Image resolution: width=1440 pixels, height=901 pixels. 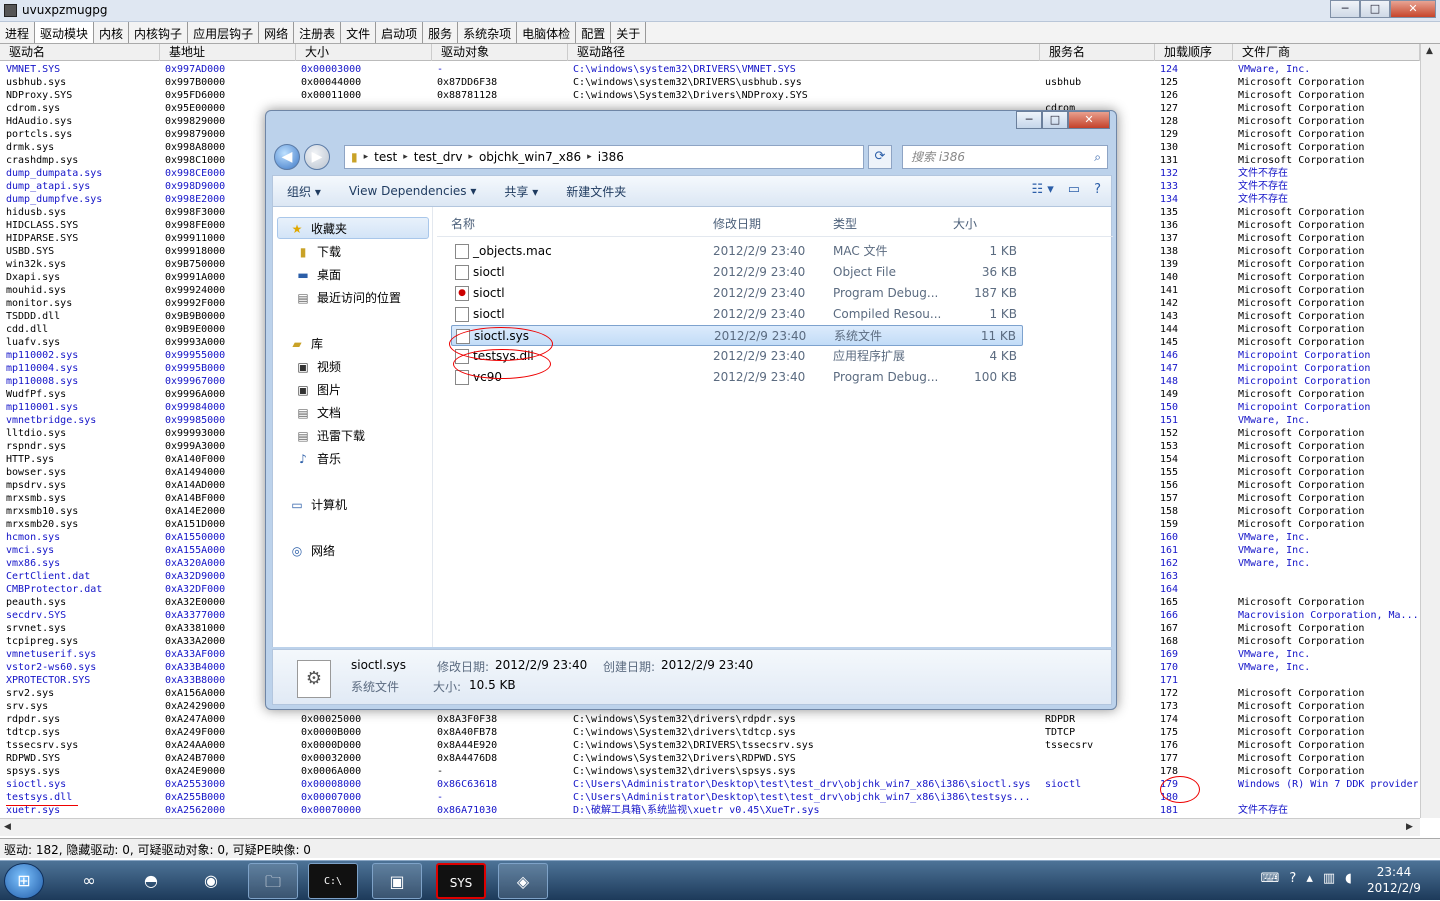 What do you see at coordinates (629, 32) in the screenshot?
I see `tab-13: 关于` at bounding box center [629, 32].